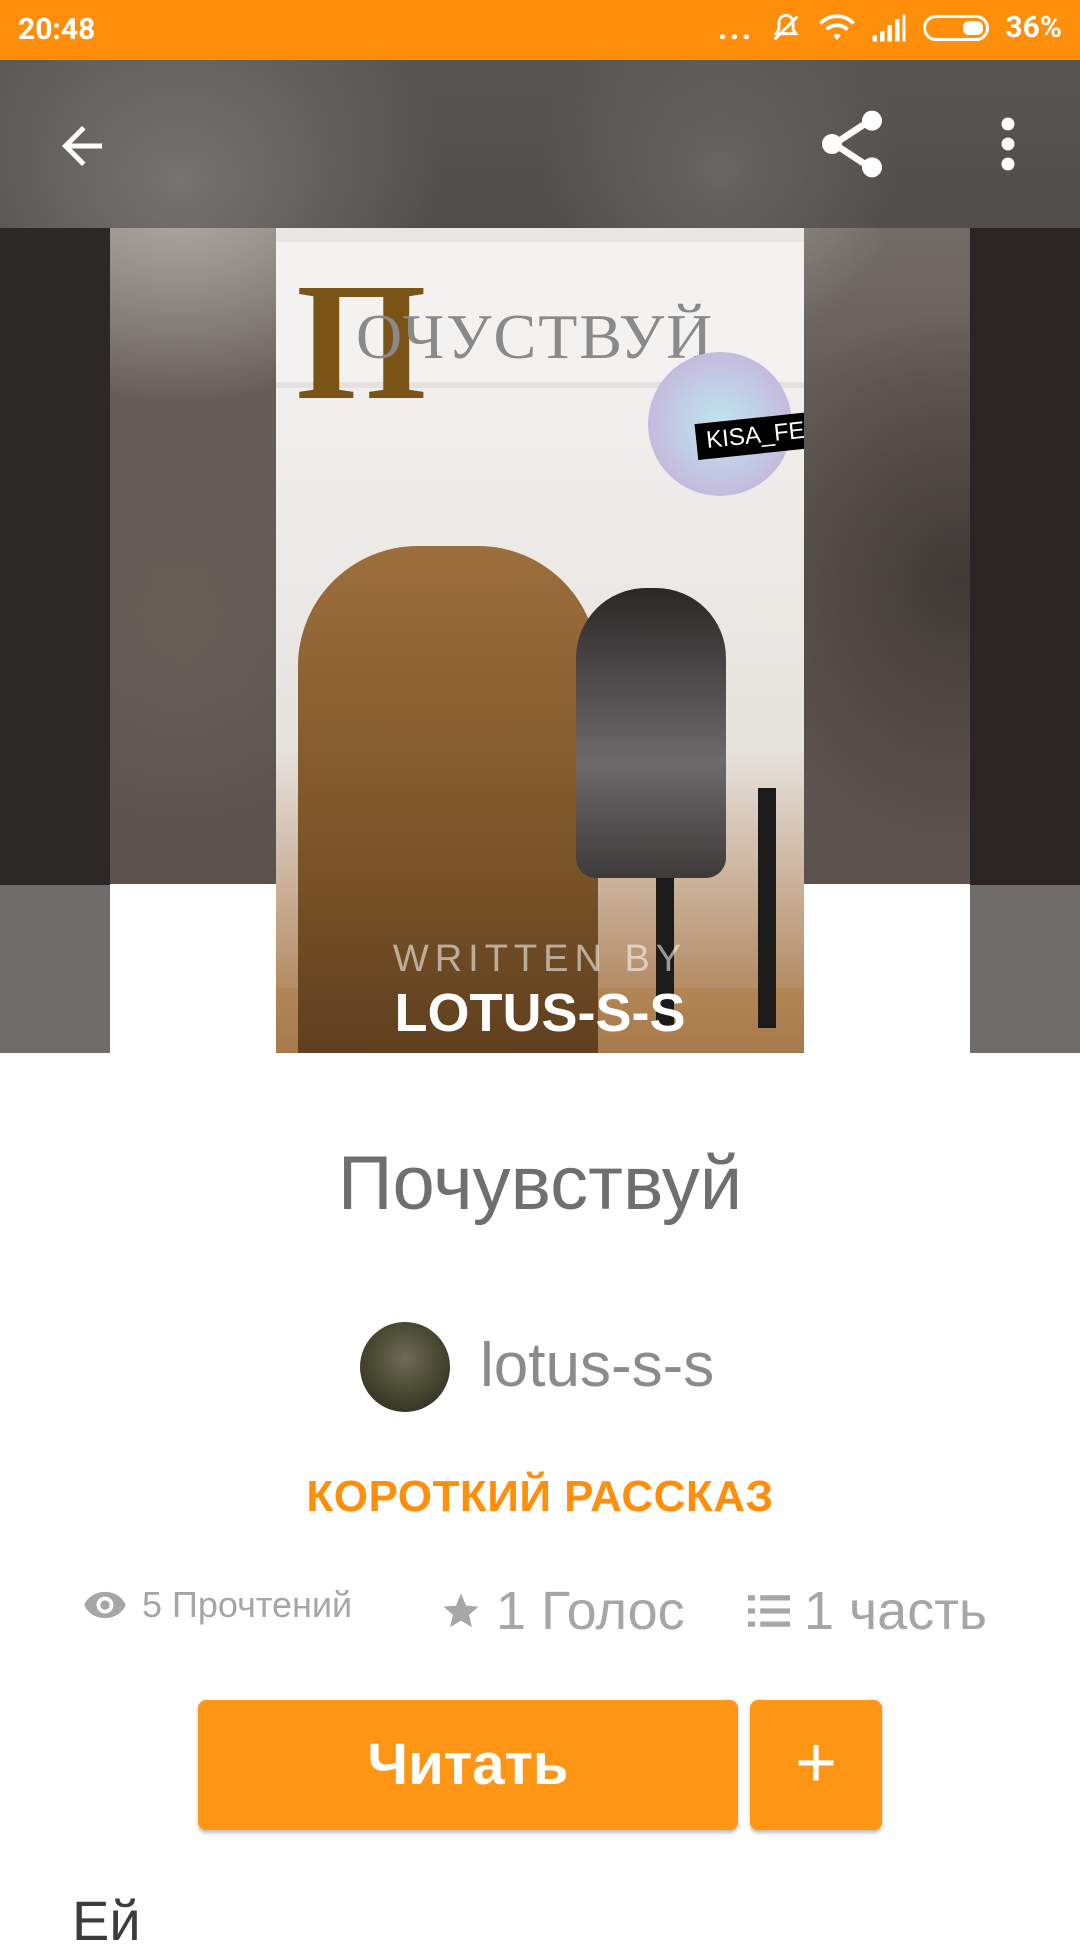 The height and width of the screenshot is (1953, 1080). I want to click on status-time: 20:48, so click(57, 29).